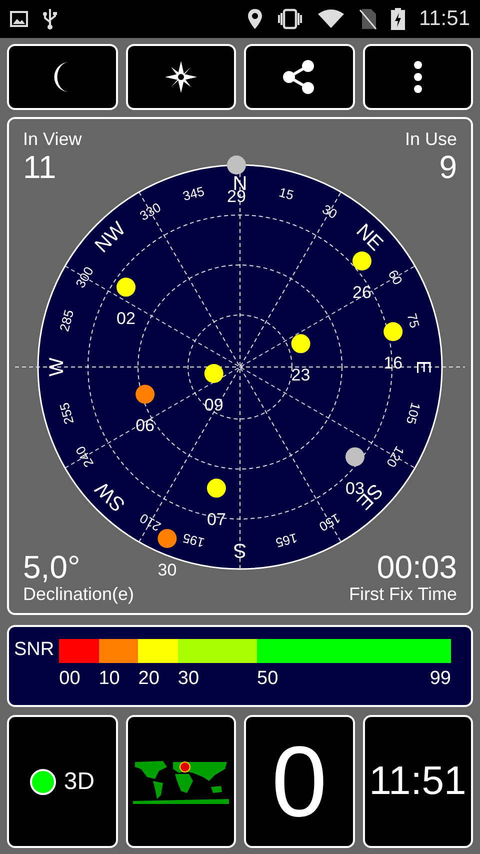  Describe the element at coordinates (66, 320) in the screenshot. I see `degree-label: 285` at that location.